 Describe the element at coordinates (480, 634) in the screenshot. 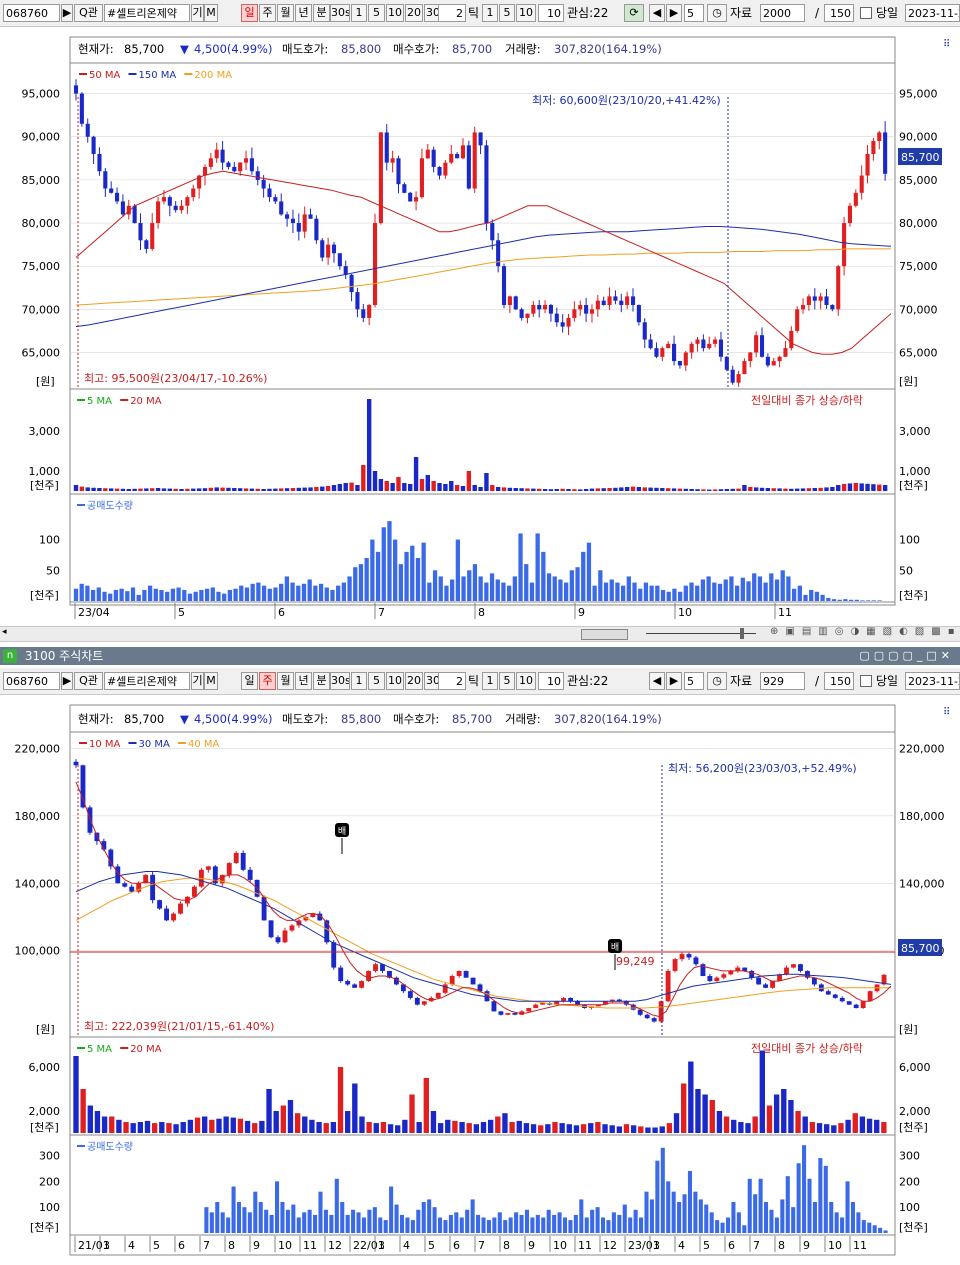

I see `top-scroll-bar: ◂ ⊕▣▤▥◎◑▦▧◐▨▩▪` at that location.